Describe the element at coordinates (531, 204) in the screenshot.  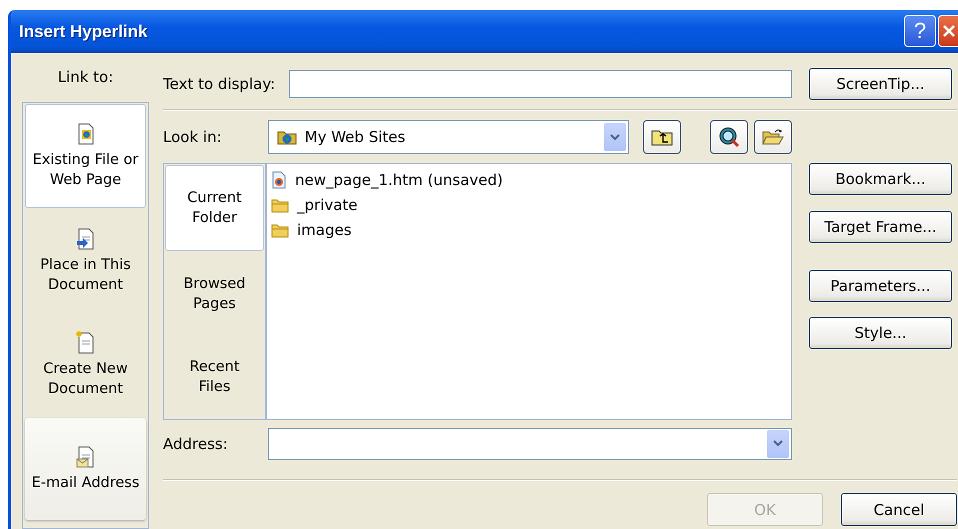
I see `file-item: _private` at that location.